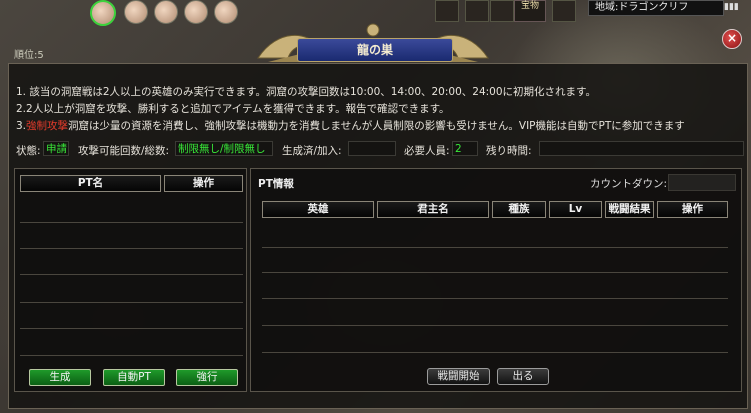 The image size is (751, 413). I want to click on info-line-3-prefix: 3., so click(21, 126).